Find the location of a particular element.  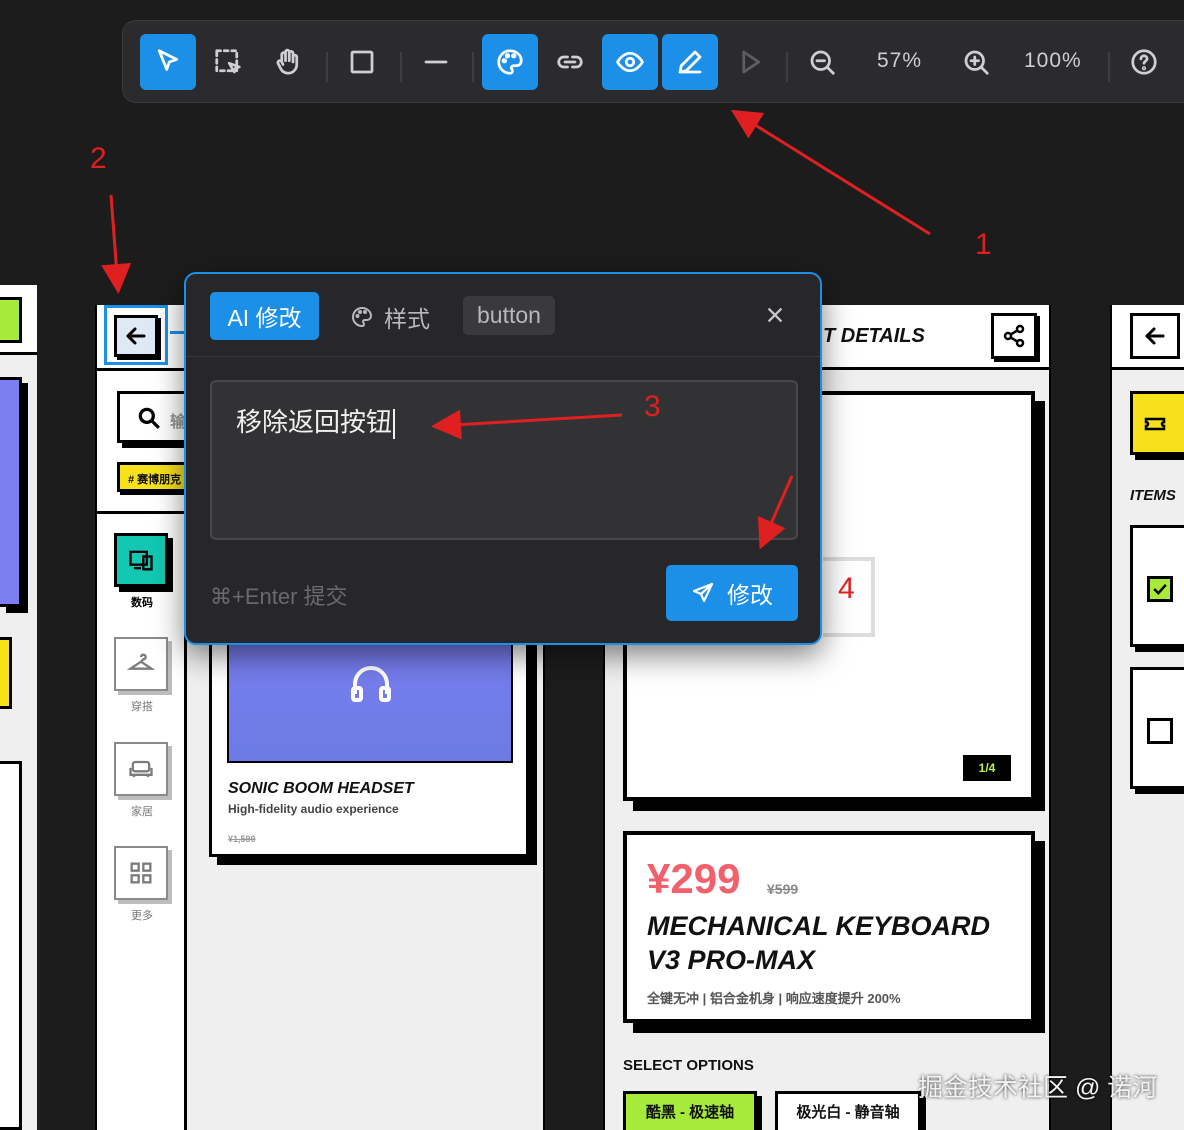

preview-tool-button is located at coordinates (630, 62).